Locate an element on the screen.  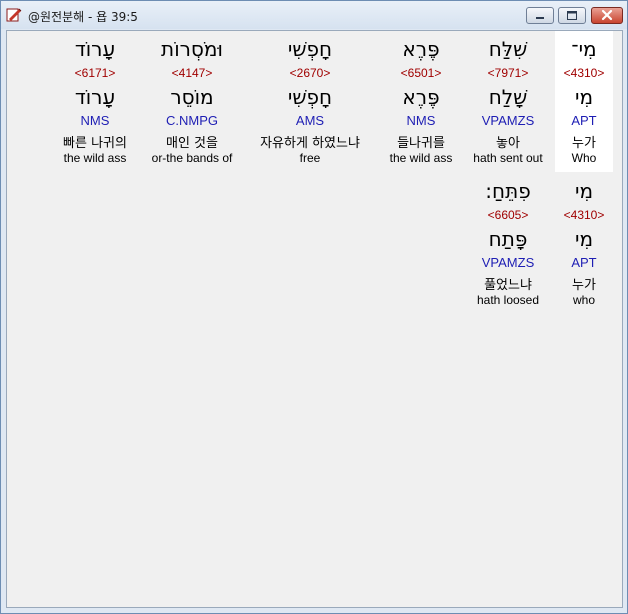
title-bar: @원전분해 - 욥 39:5 is located at coordinates (314, 15).